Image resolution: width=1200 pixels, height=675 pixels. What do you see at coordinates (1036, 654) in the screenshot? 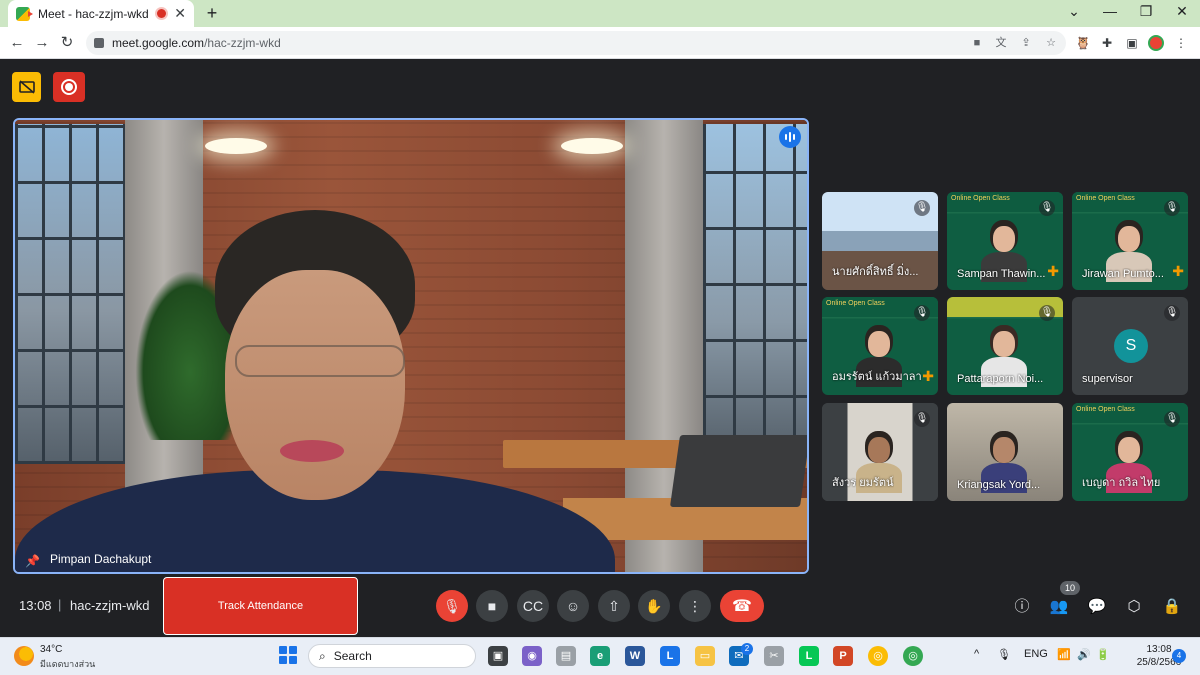
I see `input-language: ENG` at bounding box center [1036, 654].